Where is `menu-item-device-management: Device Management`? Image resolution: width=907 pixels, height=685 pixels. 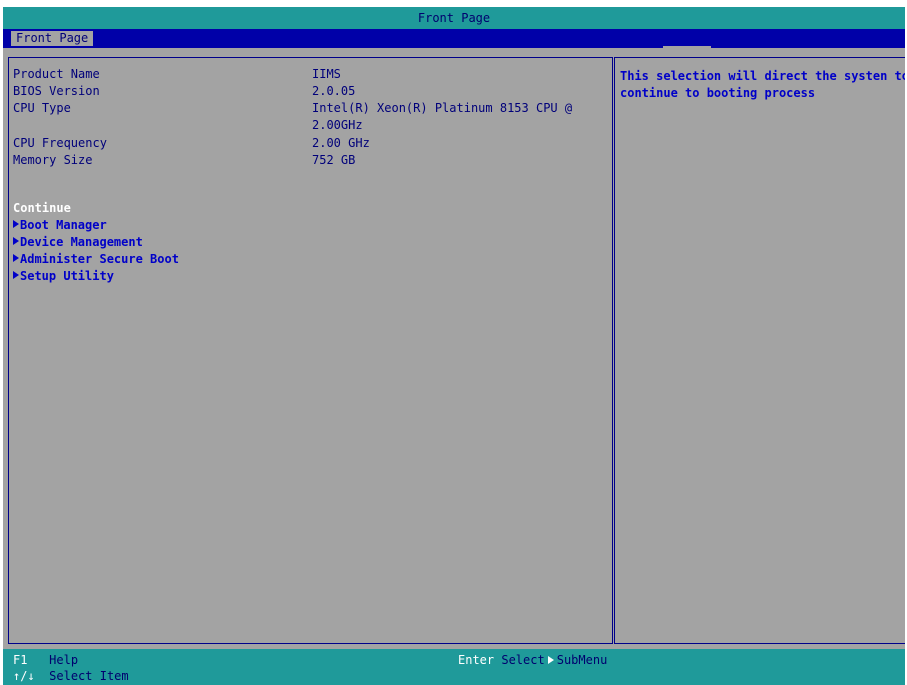 menu-item-device-management: Device Management is located at coordinates (78, 242).